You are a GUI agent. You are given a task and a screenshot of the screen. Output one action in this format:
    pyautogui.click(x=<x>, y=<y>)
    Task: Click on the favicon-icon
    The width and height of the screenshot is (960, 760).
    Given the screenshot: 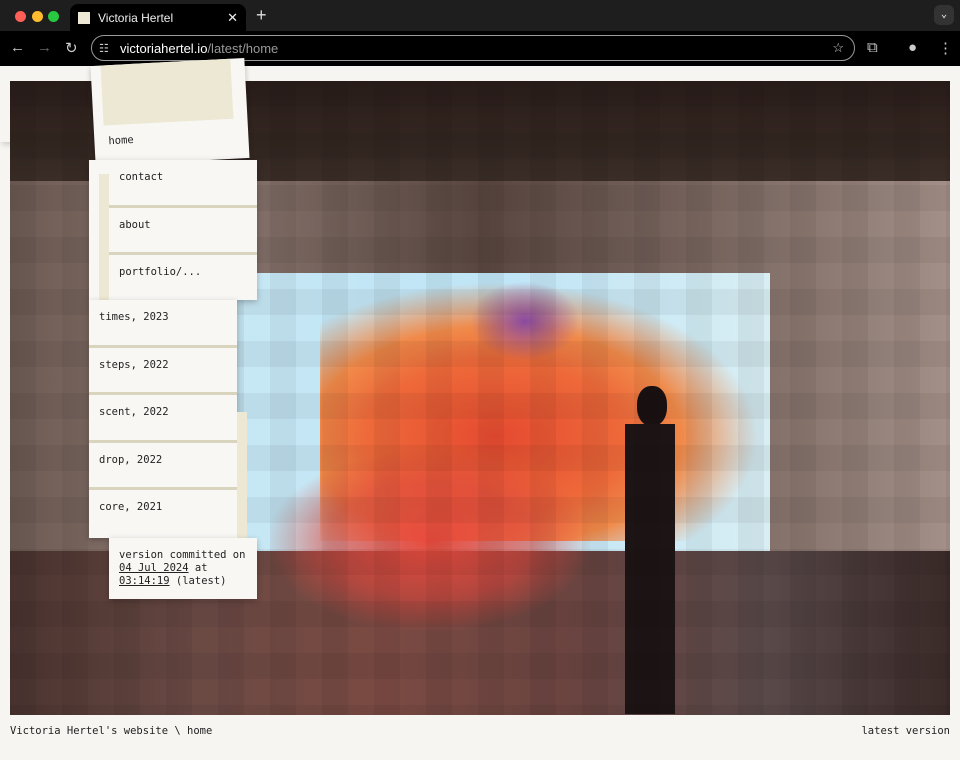 What is the action you would take?
    pyautogui.click(x=84, y=17)
    